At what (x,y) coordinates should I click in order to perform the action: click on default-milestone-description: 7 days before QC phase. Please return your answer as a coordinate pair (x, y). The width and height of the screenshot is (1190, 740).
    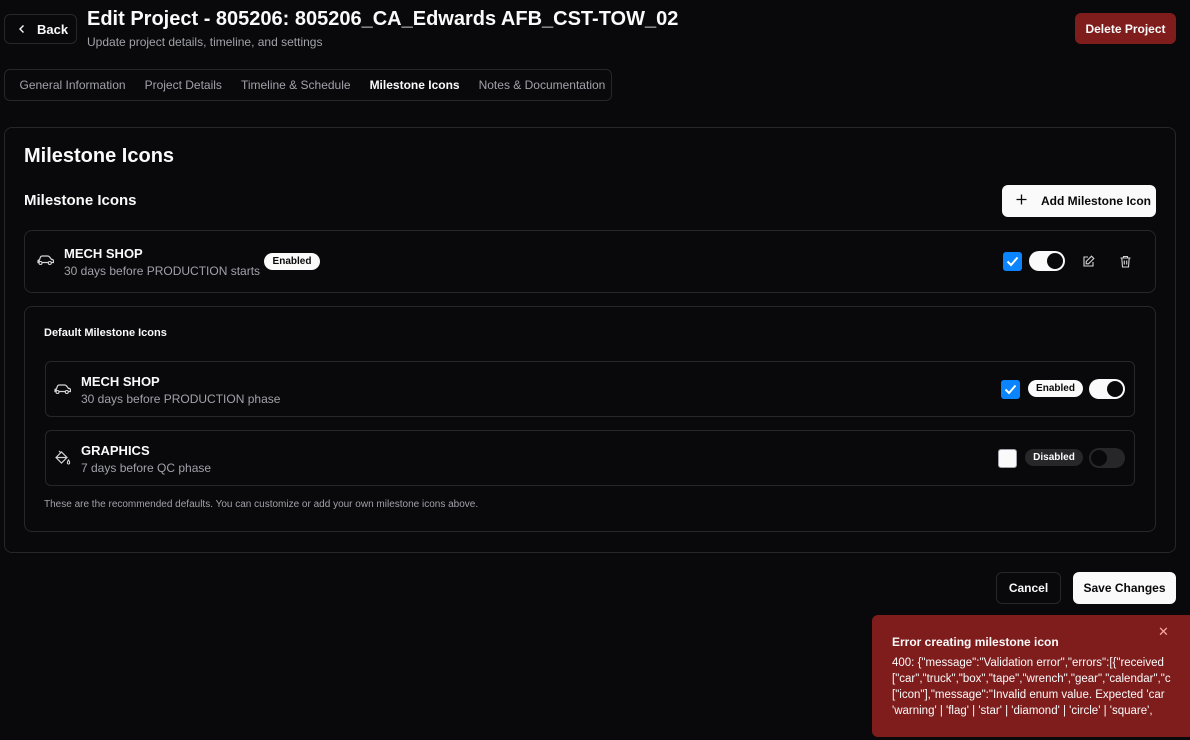
    Looking at the image, I should click on (146, 468).